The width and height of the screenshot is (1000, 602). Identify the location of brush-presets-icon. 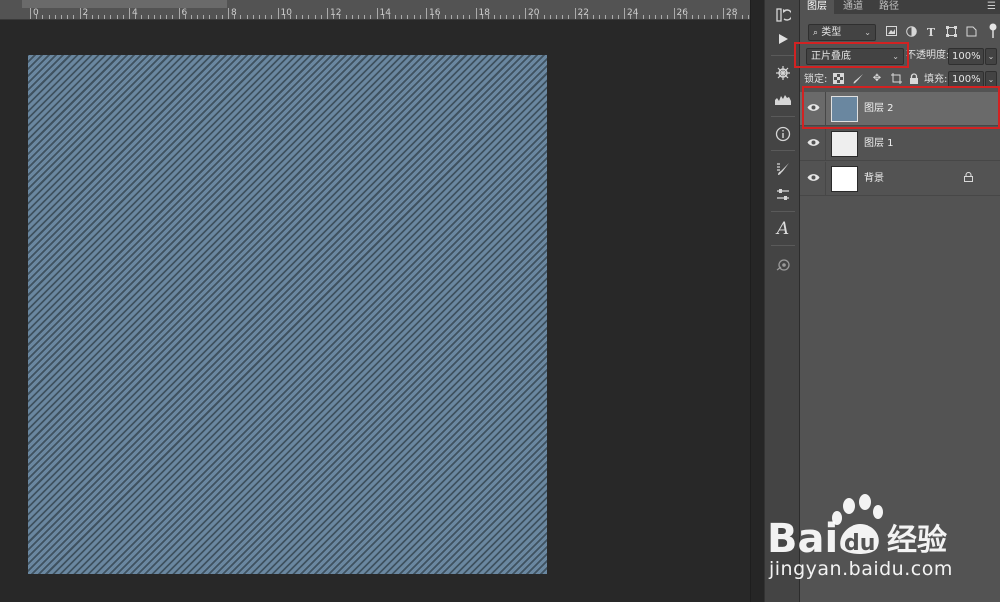
(783, 169).